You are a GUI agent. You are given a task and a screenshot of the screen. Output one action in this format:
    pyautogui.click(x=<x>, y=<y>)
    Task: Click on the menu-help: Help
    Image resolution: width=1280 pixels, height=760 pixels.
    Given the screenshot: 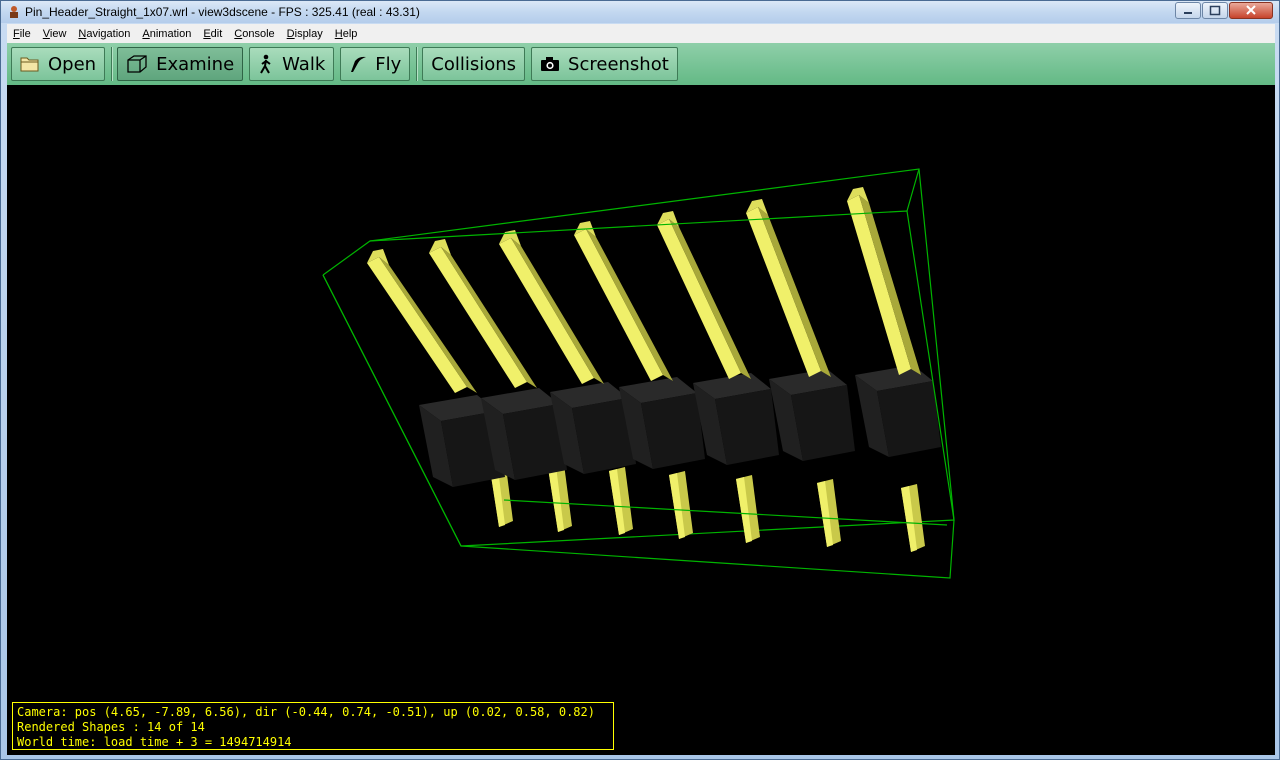 What is the action you would take?
    pyautogui.click(x=346, y=34)
    